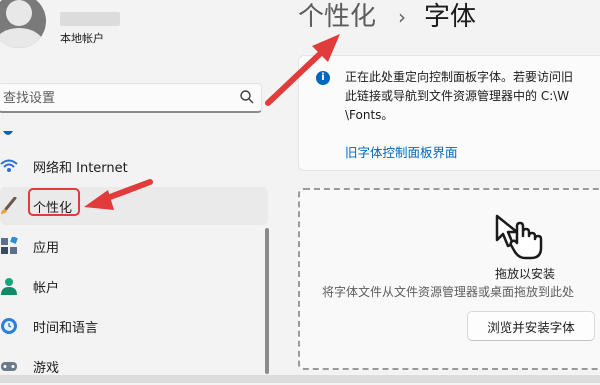 Image resolution: width=600 pixels, height=385 pixels. Describe the element at coordinates (134, 166) in the screenshot. I see `sidebar-item-network: 网络和 Internet` at that location.